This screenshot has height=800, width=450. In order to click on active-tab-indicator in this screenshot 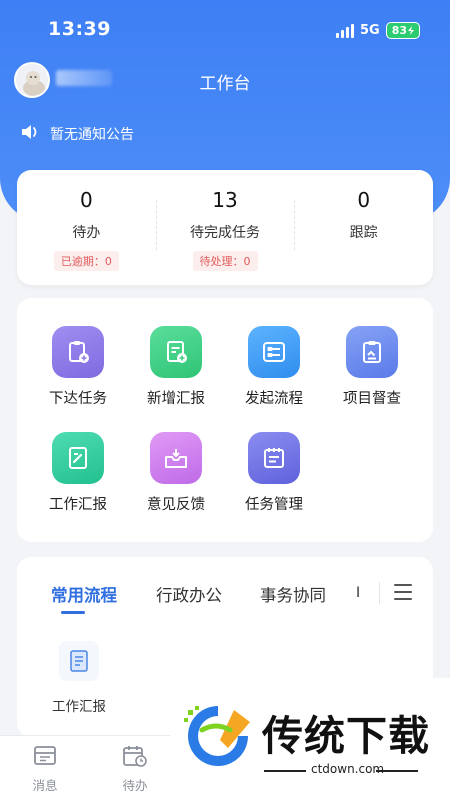, I will do `click(73, 612)`.